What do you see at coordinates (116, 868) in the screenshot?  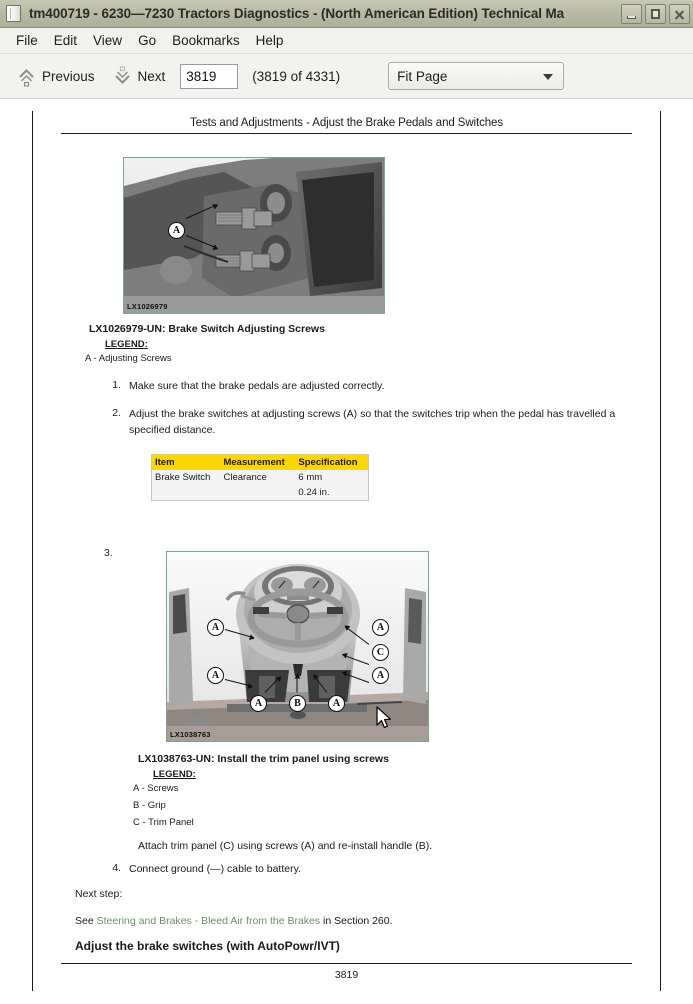 I see `step-4-number: 4.` at bounding box center [116, 868].